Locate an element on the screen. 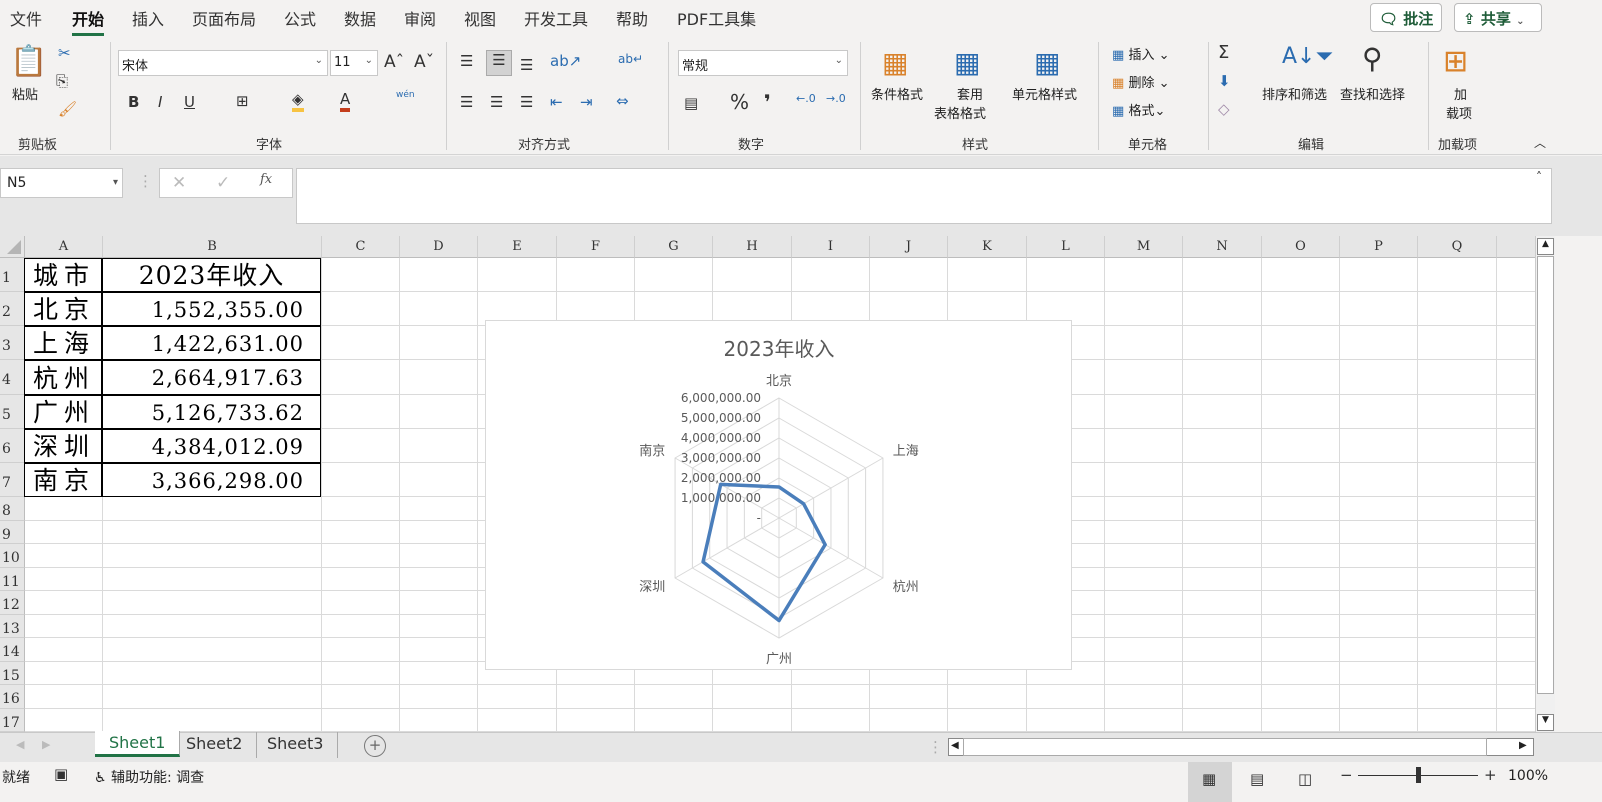 This screenshot has height=802, width=1602. vertical-scrollbar: ▲ ▼ is located at coordinates (1545, 484).